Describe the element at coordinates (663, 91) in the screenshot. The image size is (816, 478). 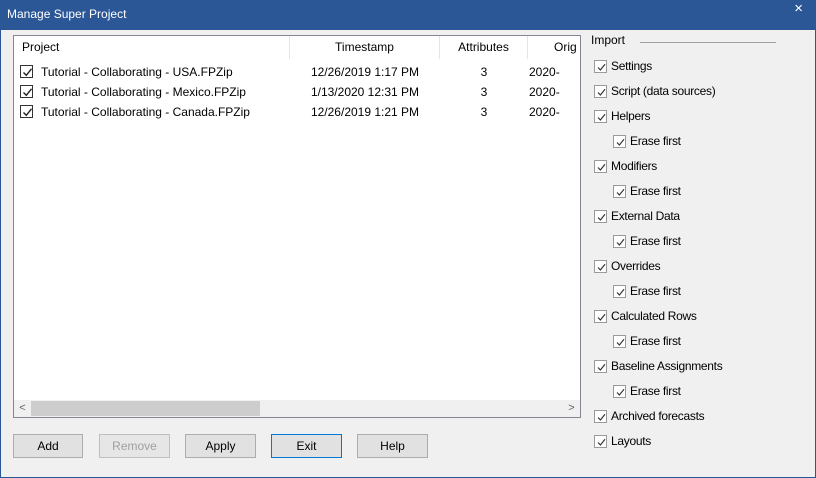
I see `checkbox-label: Script (data sources)` at that location.